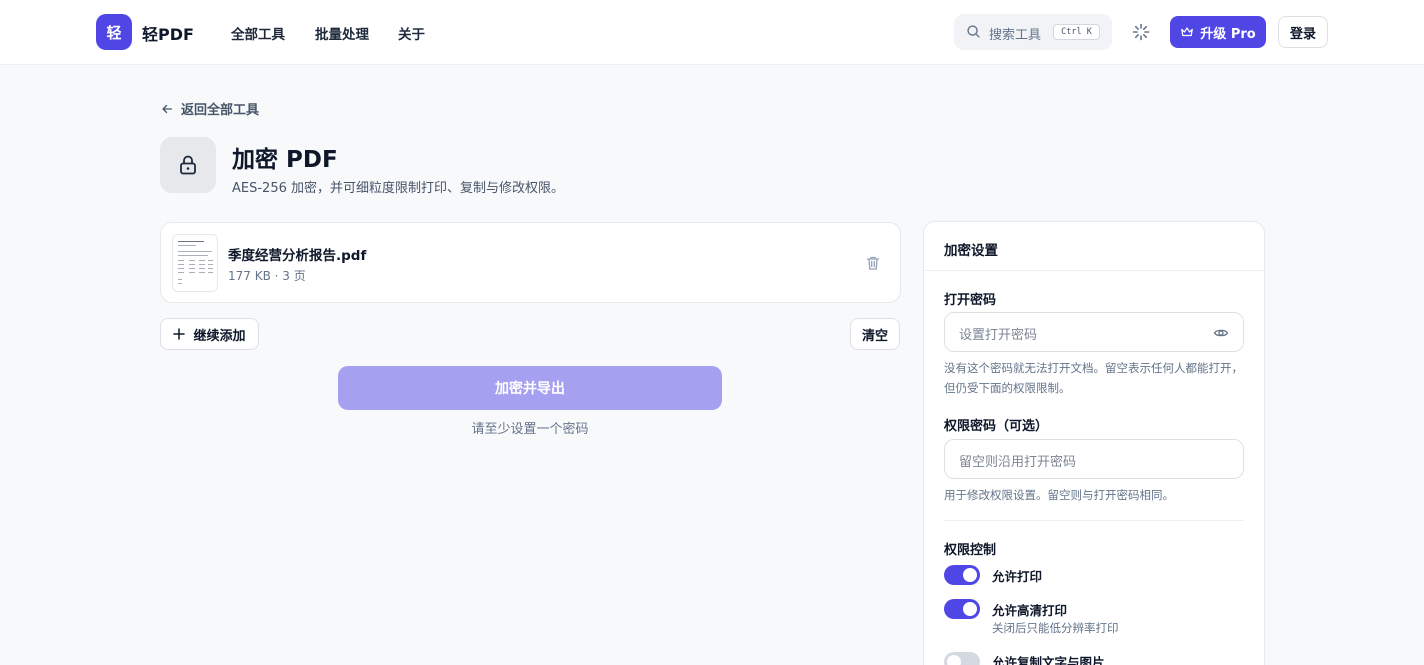 This screenshot has width=1424, height=665. What do you see at coordinates (962, 609) in the screenshot?
I see `allow-hq-print-toggle` at bounding box center [962, 609].